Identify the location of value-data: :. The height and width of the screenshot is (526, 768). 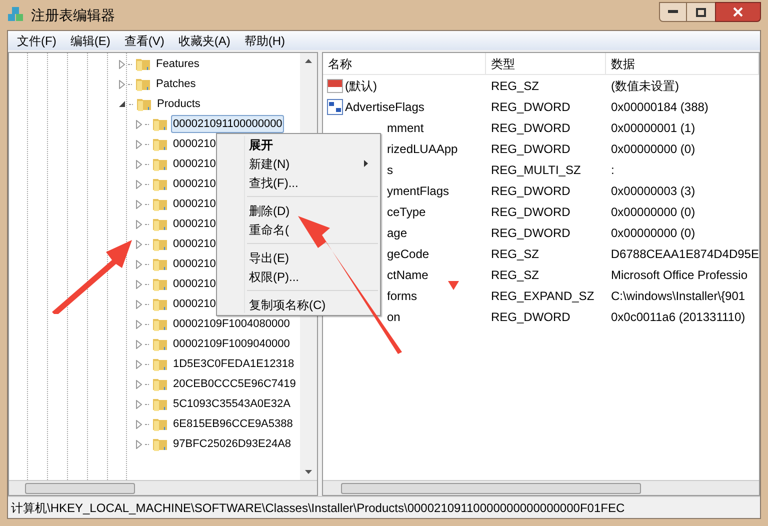
(612, 170).